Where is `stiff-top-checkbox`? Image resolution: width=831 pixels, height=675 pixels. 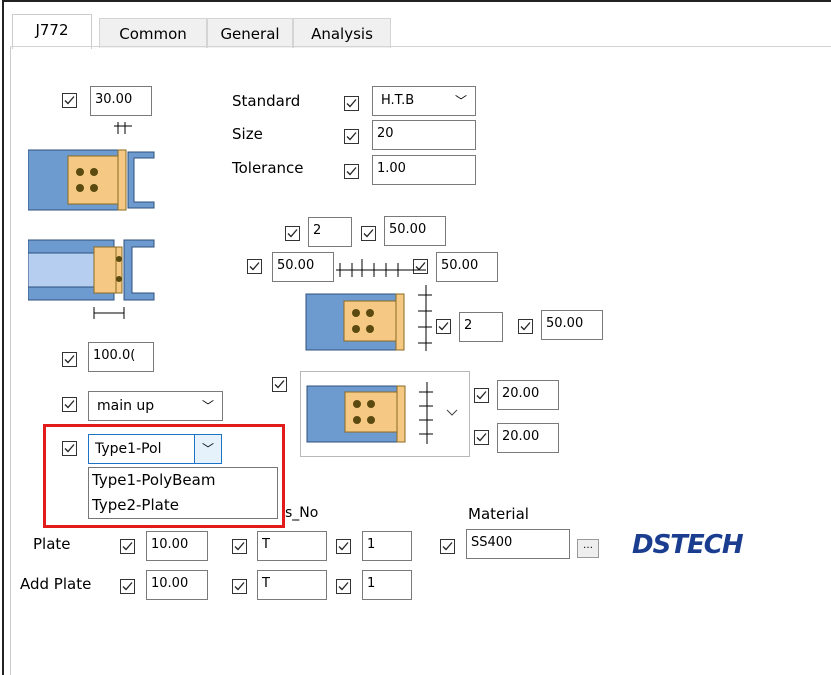
stiff-top-checkbox is located at coordinates (481, 395).